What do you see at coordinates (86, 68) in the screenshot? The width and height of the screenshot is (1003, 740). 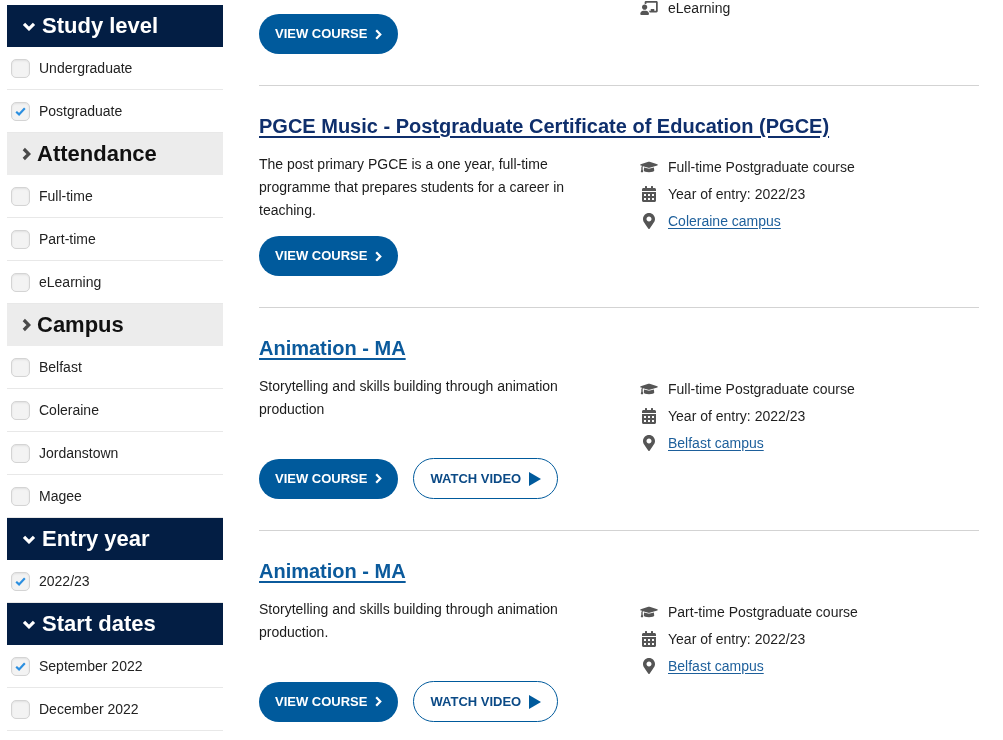 I see `option-label: Undergraduate` at bounding box center [86, 68].